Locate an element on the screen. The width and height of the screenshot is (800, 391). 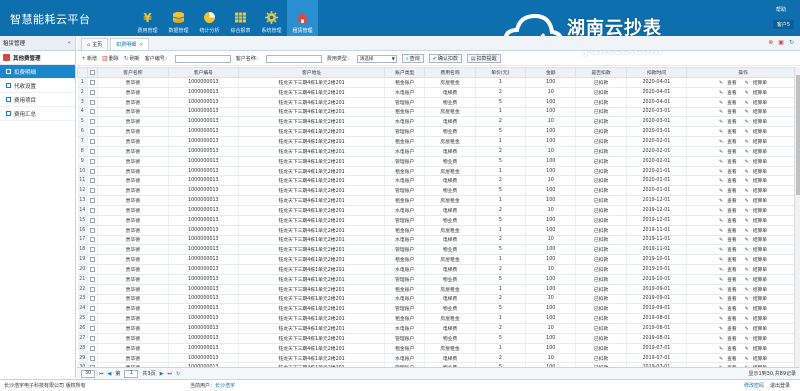
next-page-icon: ▶ is located at coordinates (162, 374).